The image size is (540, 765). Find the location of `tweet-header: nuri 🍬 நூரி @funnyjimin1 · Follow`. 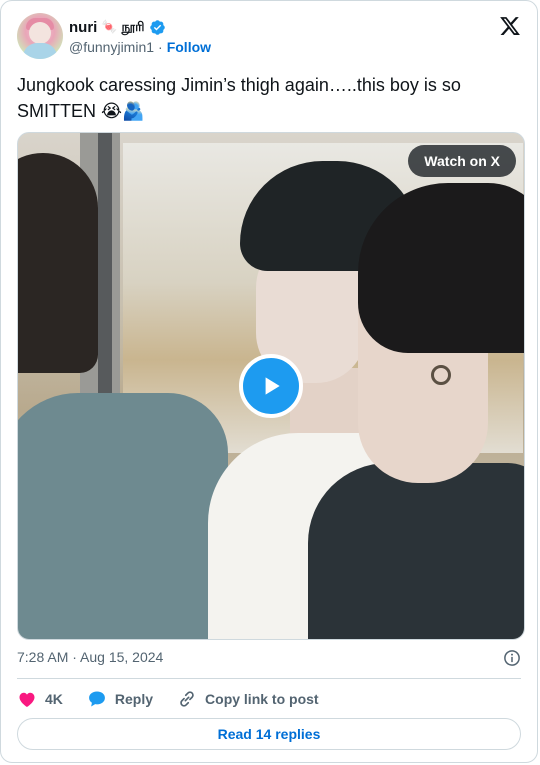

tweet-header: nuri 🍬 நூரி @funnyjimin1 · Follow is located at coordinates (269, 37).